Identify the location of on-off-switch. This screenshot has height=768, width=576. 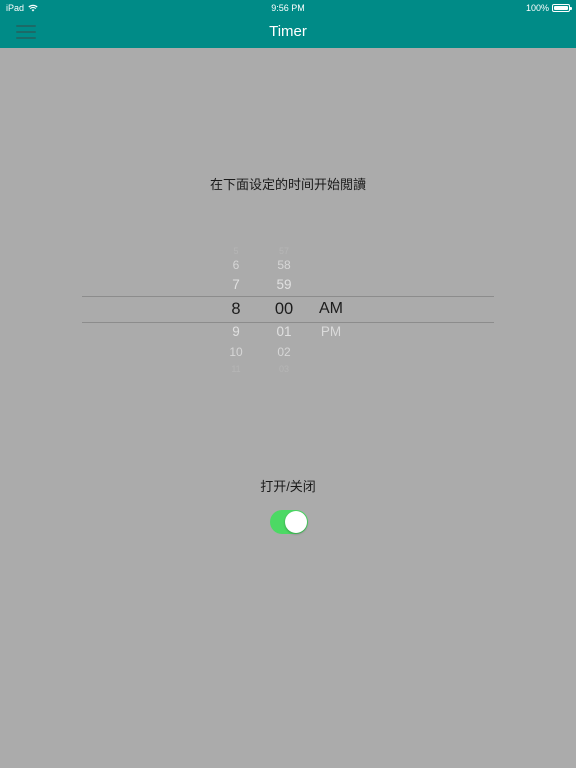
(289, 522).